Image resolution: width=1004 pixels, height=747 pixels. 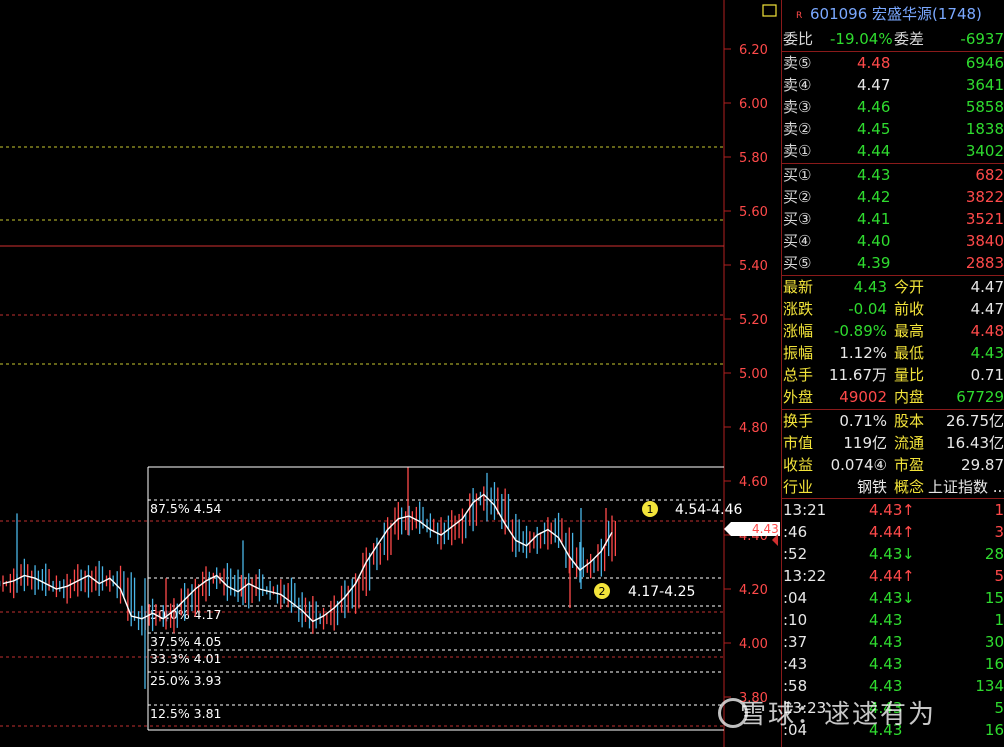 I want to click on order-price: 4.43, so click(x=874, y=175).